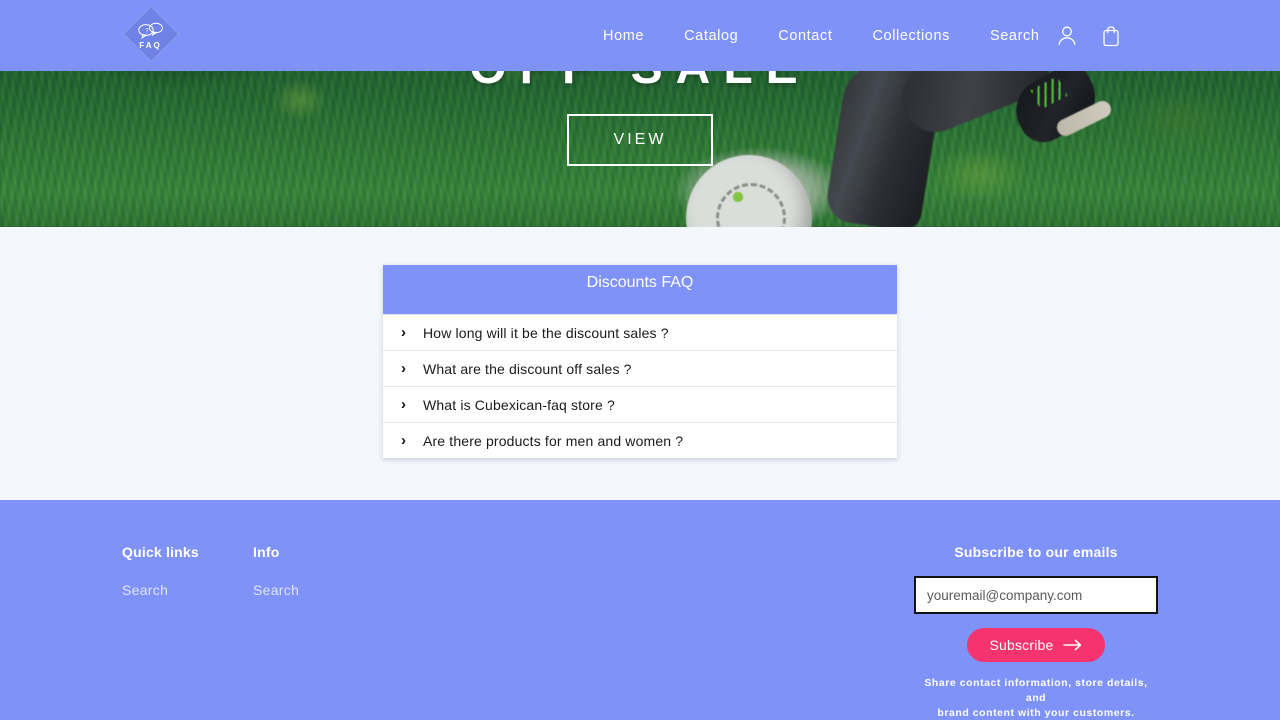 The width and height of the screenshot is (1280, 720). I want to click on footer-heading-quick-links: Quick links, so click(160, 552).